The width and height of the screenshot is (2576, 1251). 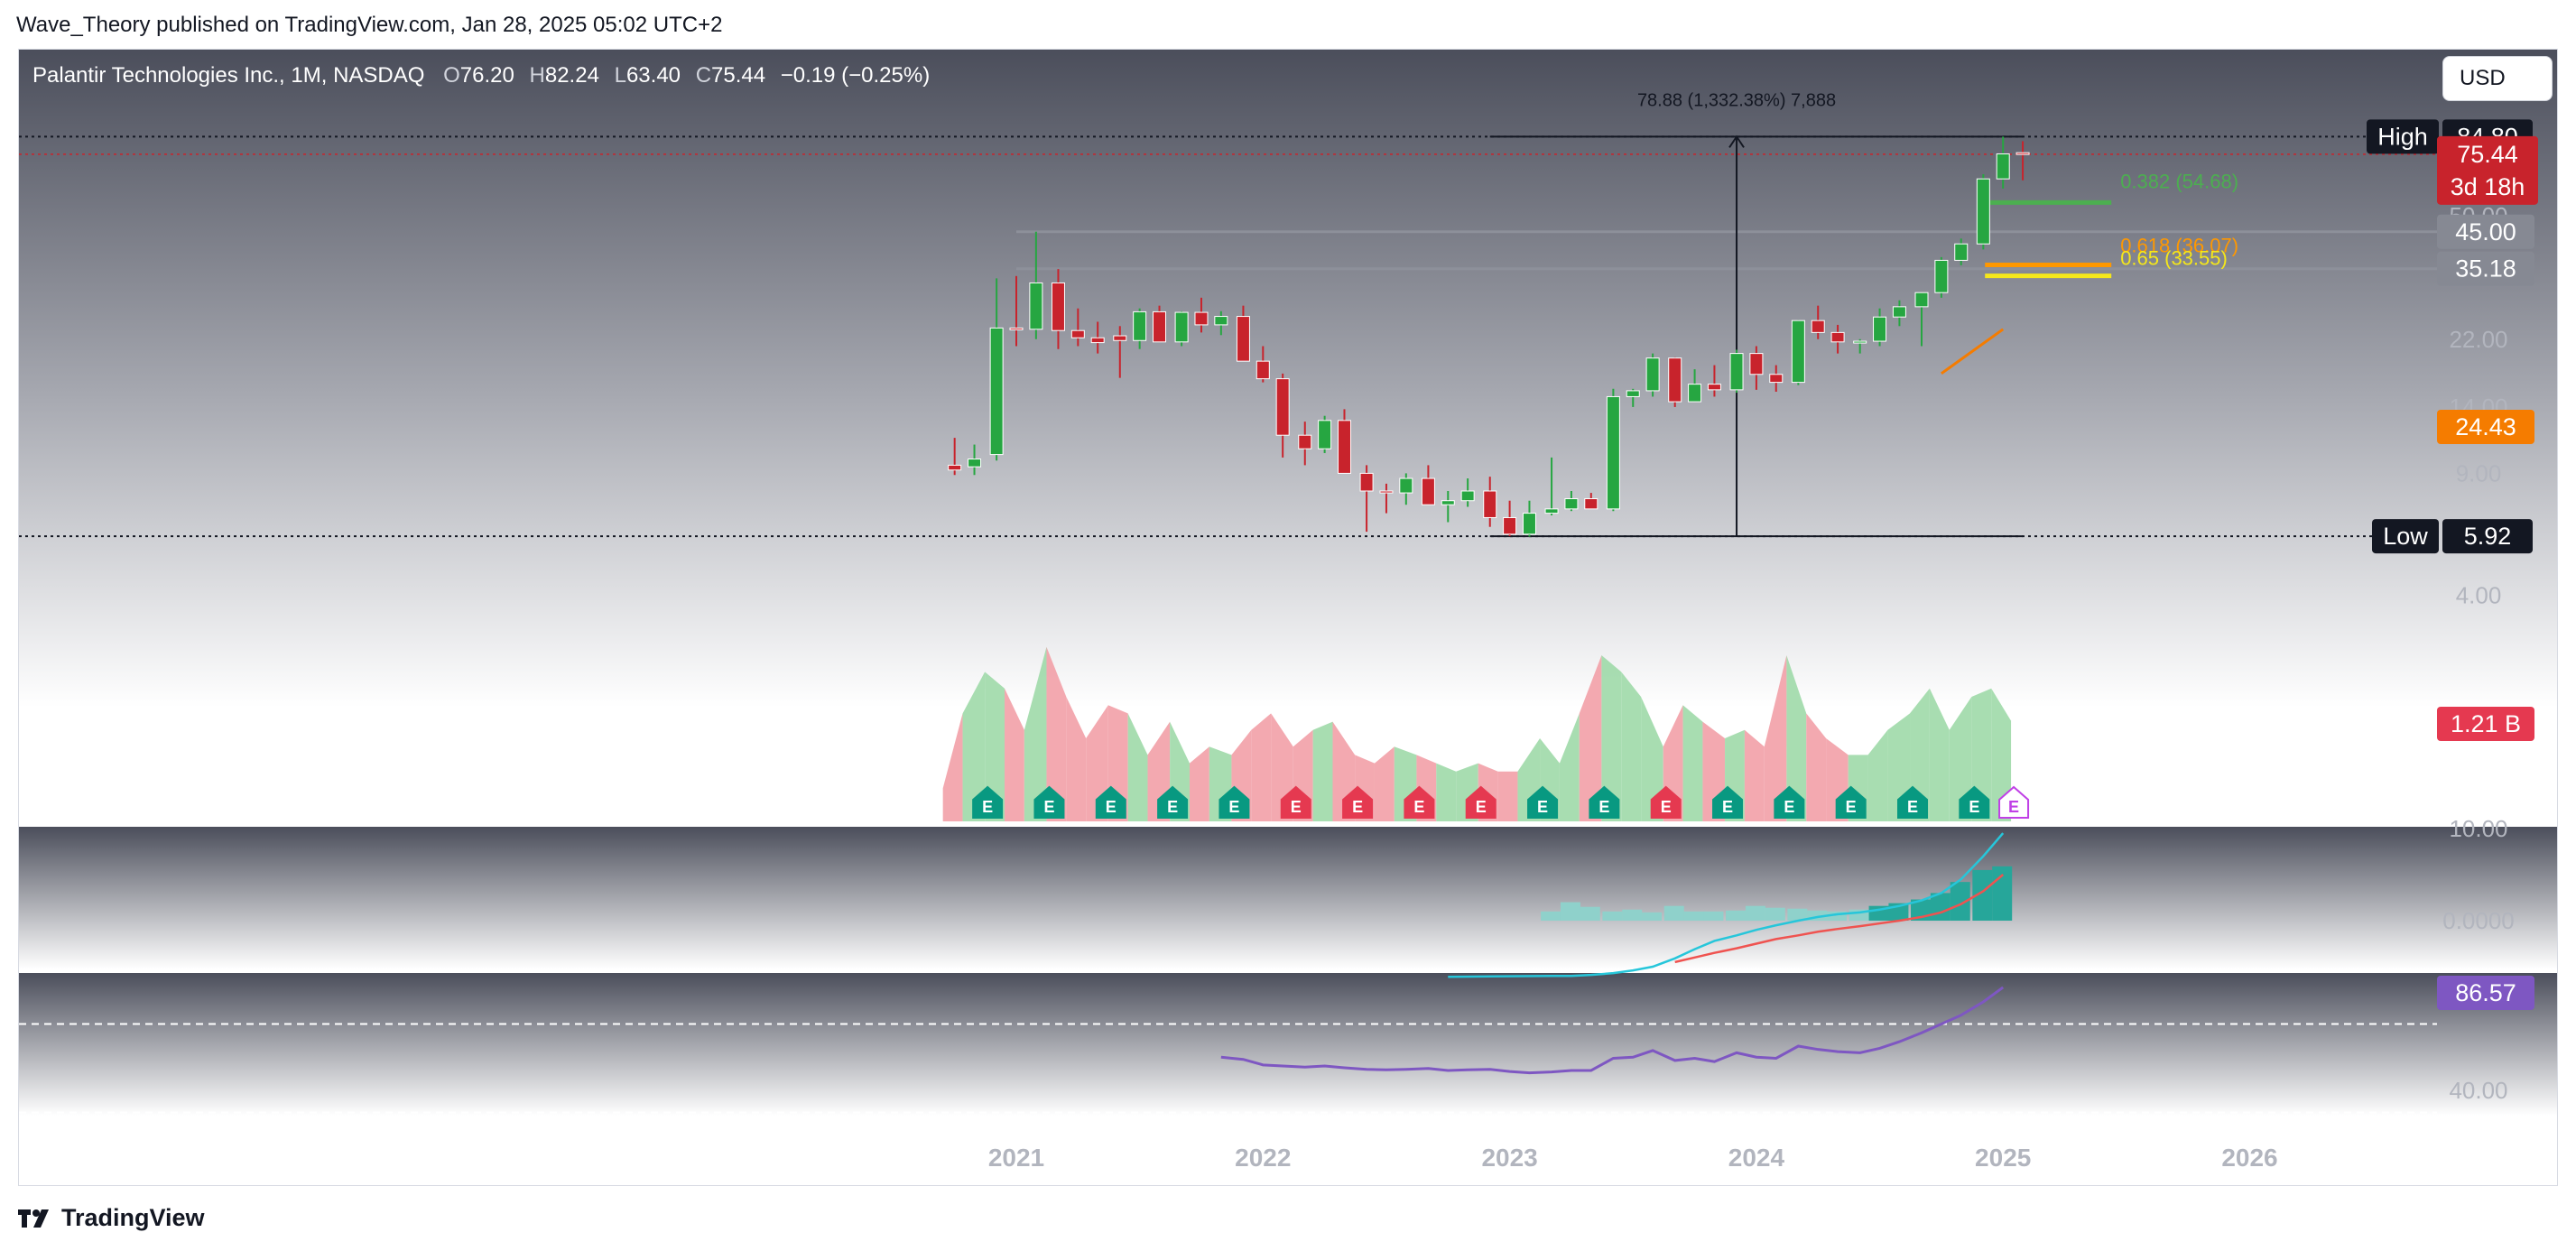 I want to click on price-axis-label: 22.00, so click(x=2478, y=339).